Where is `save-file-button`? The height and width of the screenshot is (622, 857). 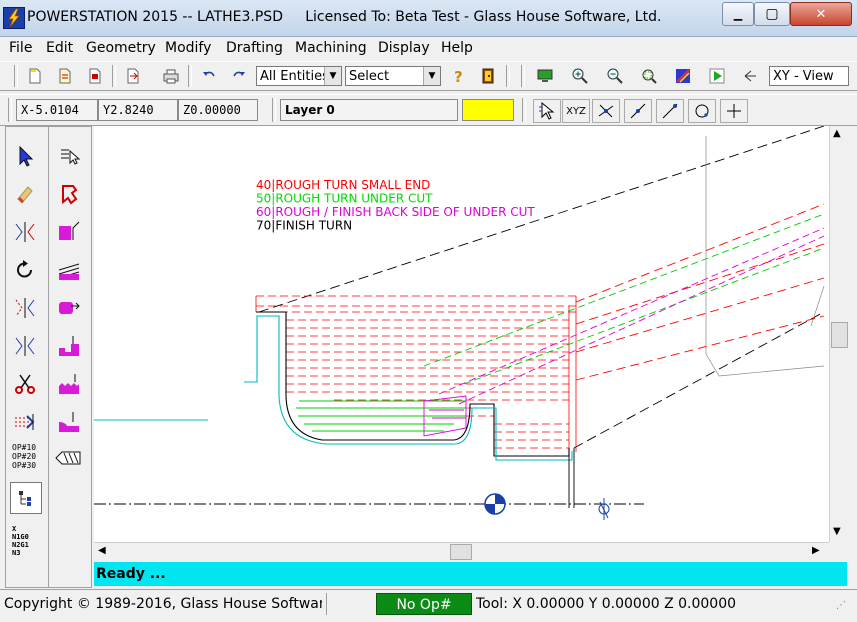 save-file-button is located at coordinates (95, 76).